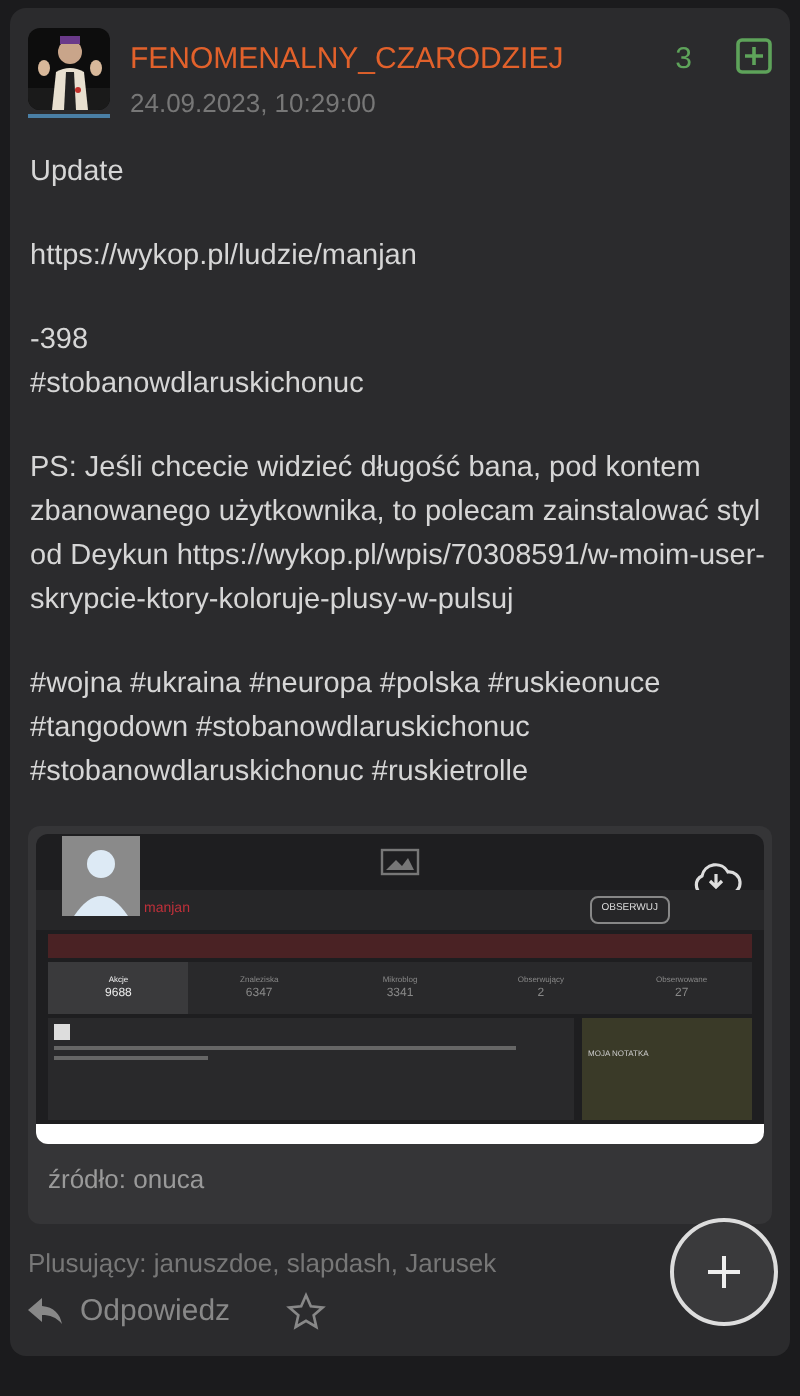 Image resolution: width=800 pixels, height=1396 pixels. I want to click on image-placeholder-icon, so click(400, 862).